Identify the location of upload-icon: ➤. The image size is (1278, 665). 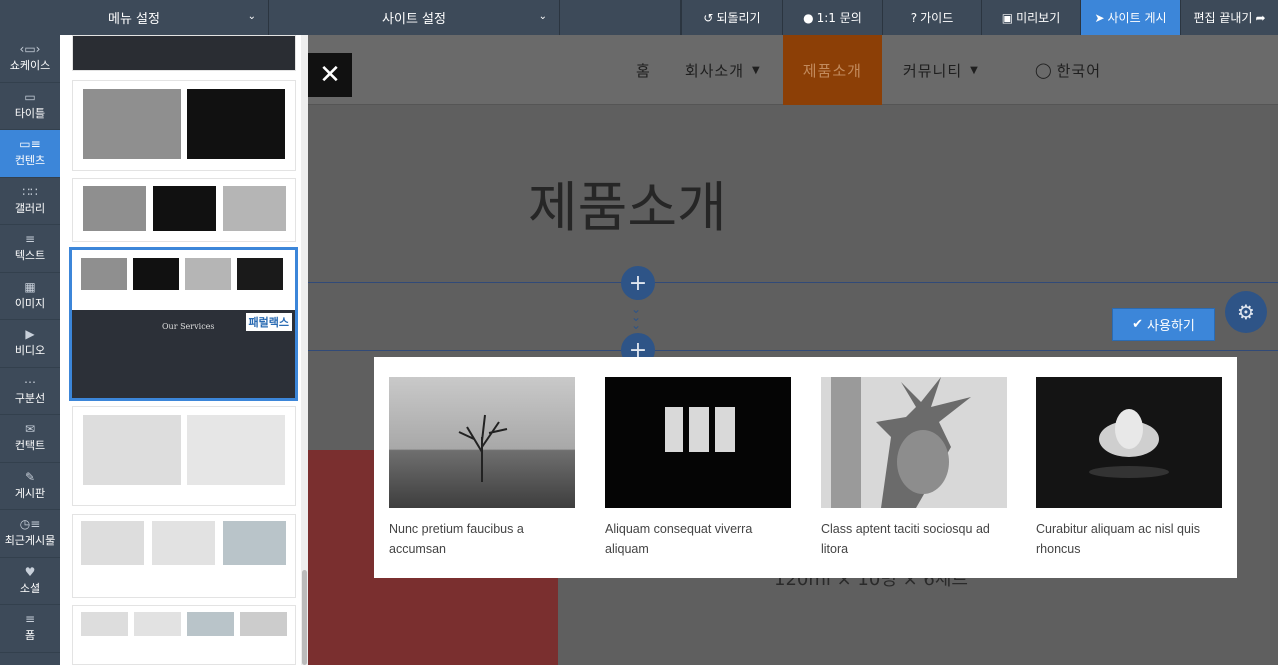
(1099, 17).